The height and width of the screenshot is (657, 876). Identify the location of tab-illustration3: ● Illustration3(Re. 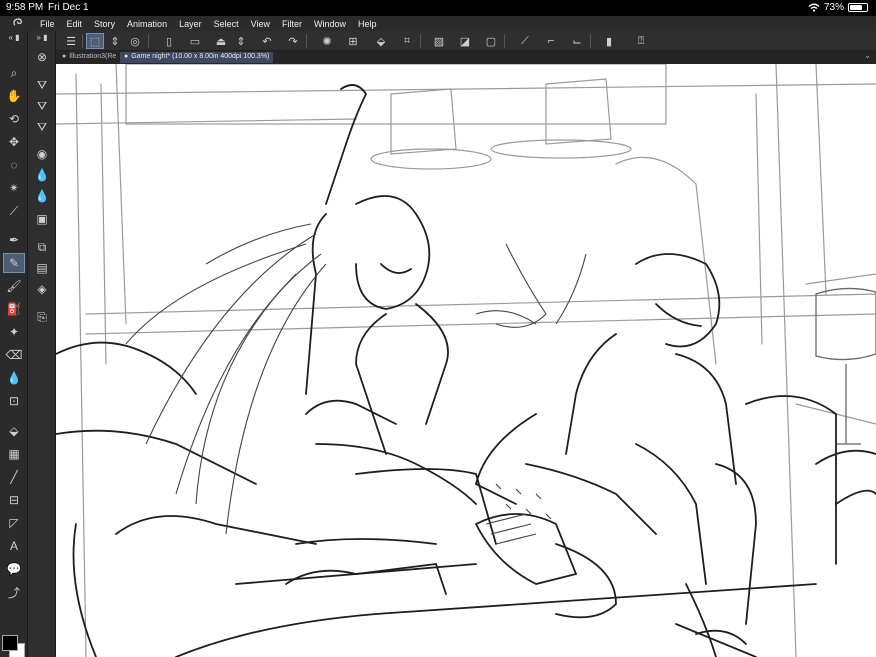
(89, 57).